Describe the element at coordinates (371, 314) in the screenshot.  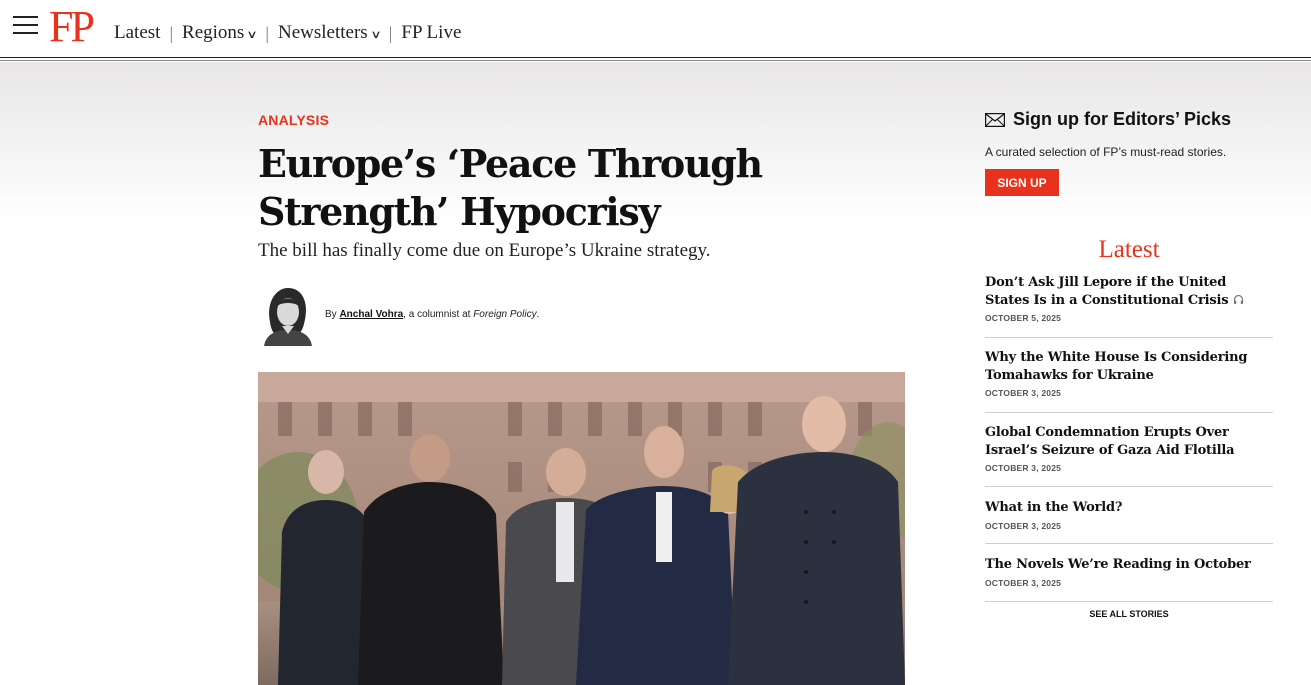
I see `author-link: Anchal Vohra` at that location.